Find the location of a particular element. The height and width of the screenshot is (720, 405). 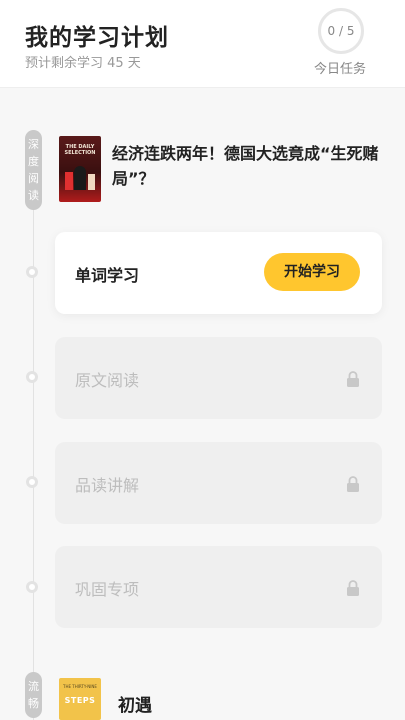

tag-char: 畅 is located at coordinates (33, 703).